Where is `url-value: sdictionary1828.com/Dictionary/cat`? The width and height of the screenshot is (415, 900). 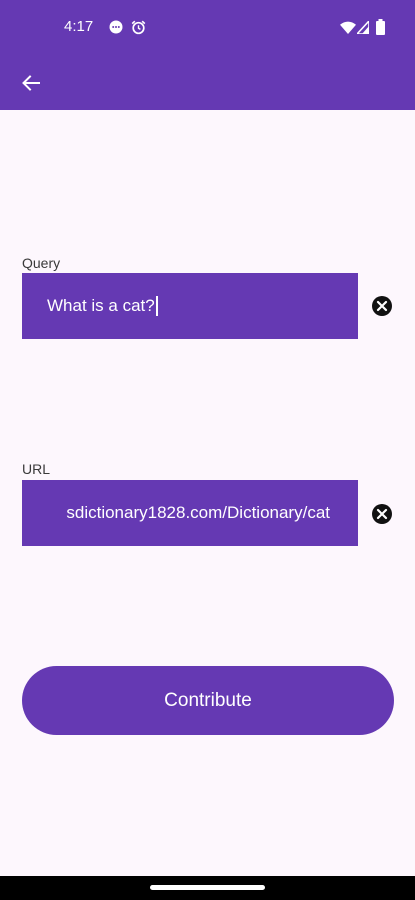 url-value: sdictionary1828.com/Dictionary/cat is located at coordinates (198, 512).